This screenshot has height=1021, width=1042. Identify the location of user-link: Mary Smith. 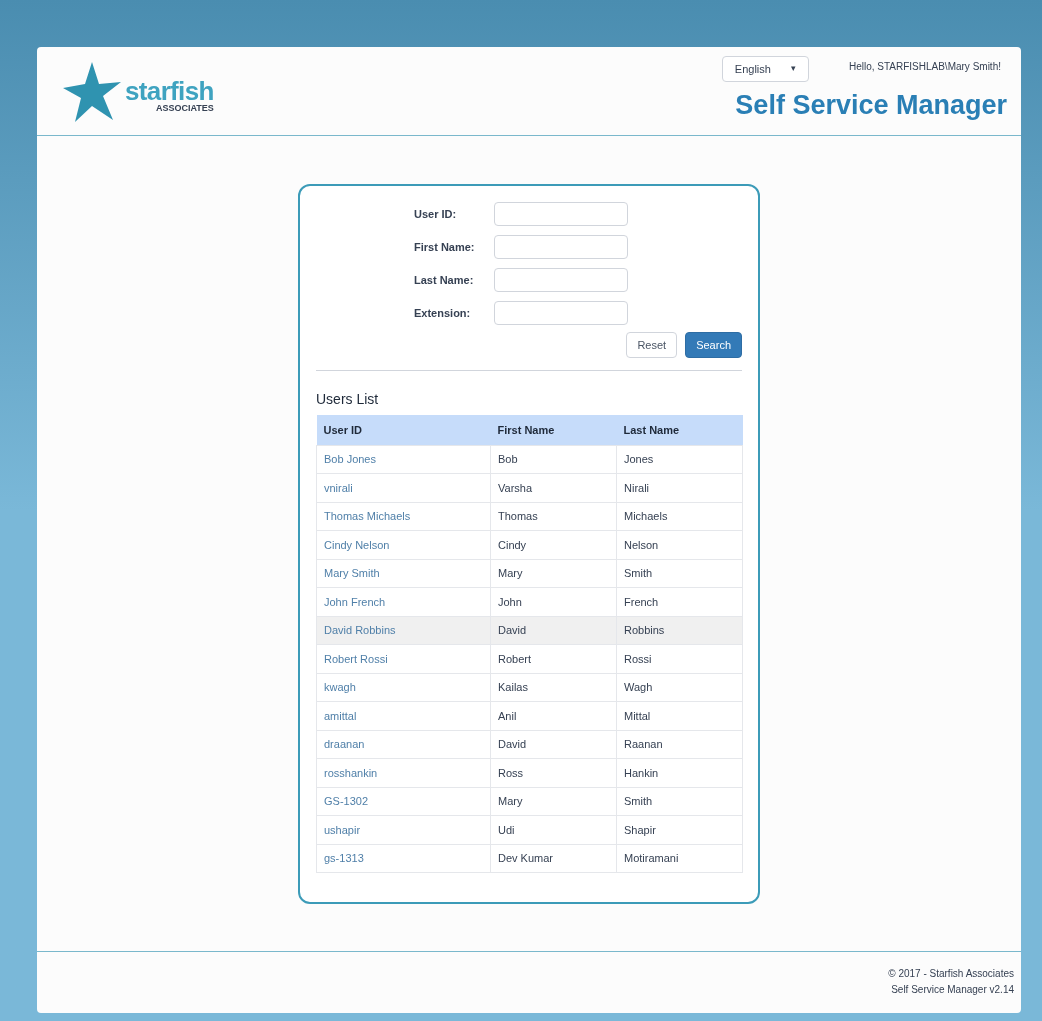
(352, 573).